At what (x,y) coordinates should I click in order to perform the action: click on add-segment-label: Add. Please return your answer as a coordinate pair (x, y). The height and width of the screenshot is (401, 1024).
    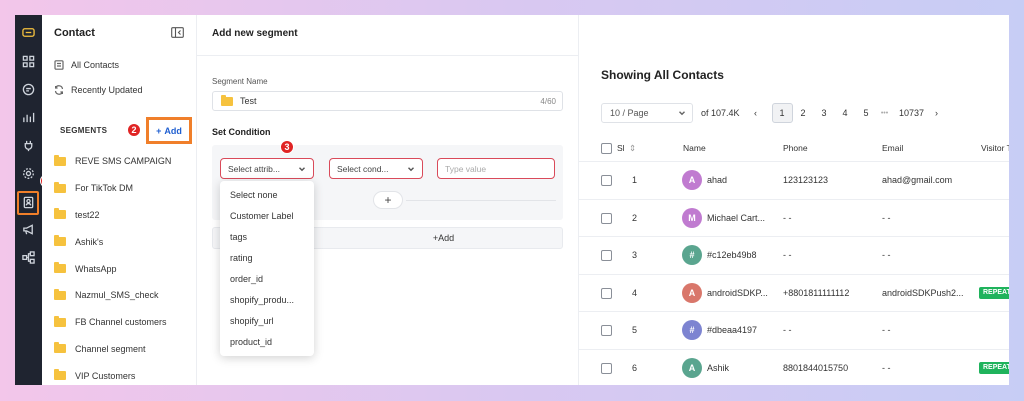
    Looking at the image, I should click on (173, 130).